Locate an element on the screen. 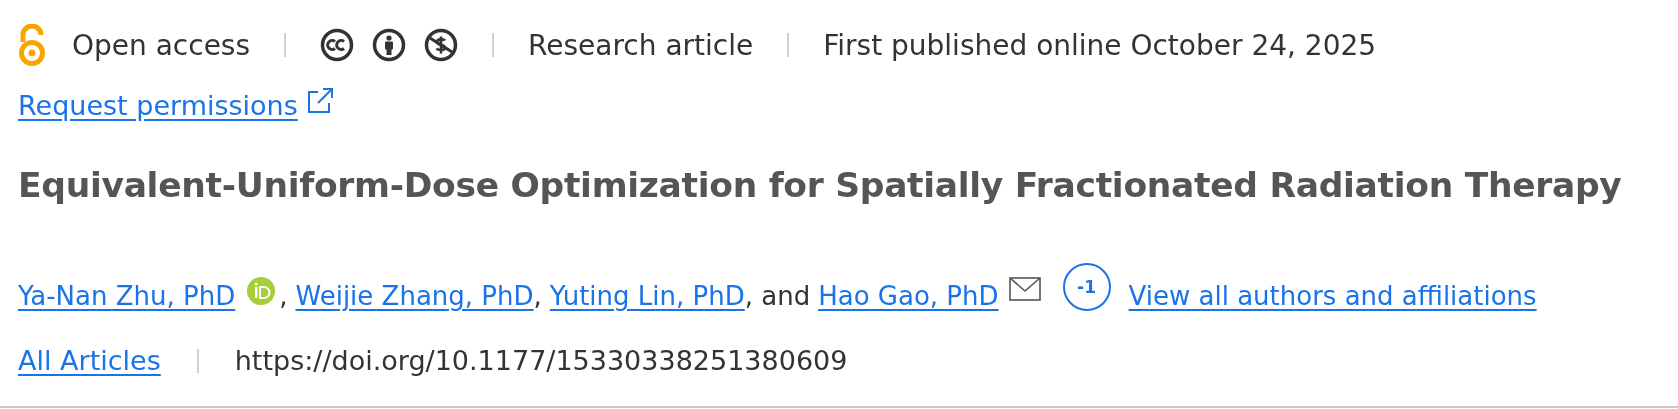 This screenshot has width=1678, height=409. person-licence-icon is located at coordinates (389, 45).